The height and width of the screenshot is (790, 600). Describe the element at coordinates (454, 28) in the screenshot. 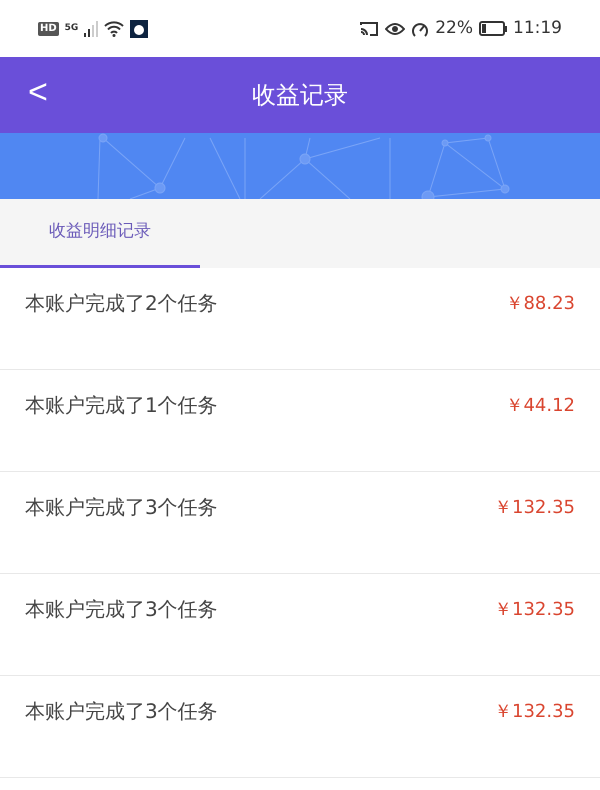

I see `battery-percent: 22%` at that location.